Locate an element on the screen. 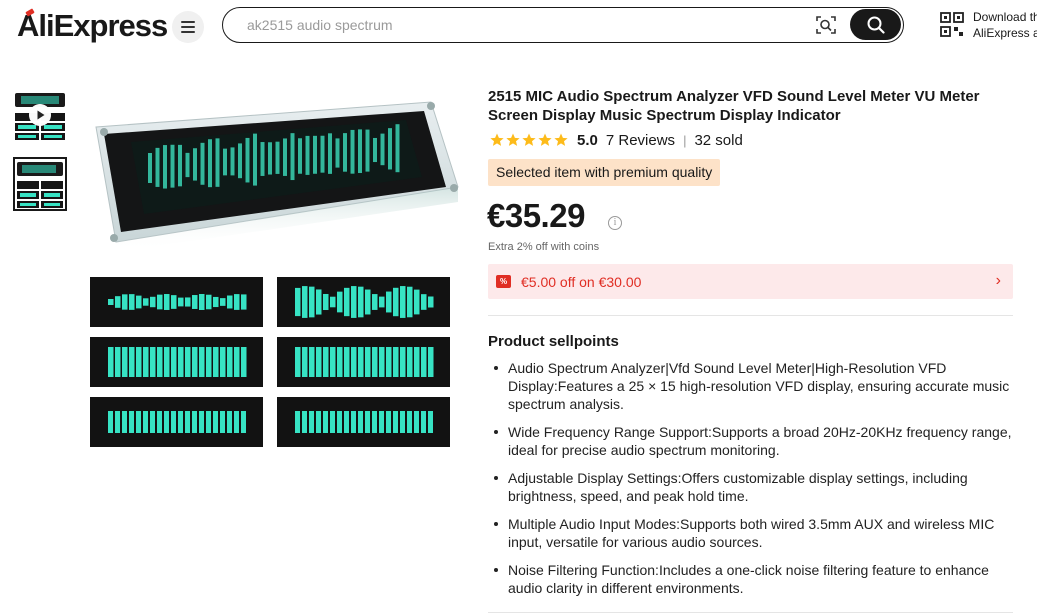  star-rating is located at coordinates (529, 140).